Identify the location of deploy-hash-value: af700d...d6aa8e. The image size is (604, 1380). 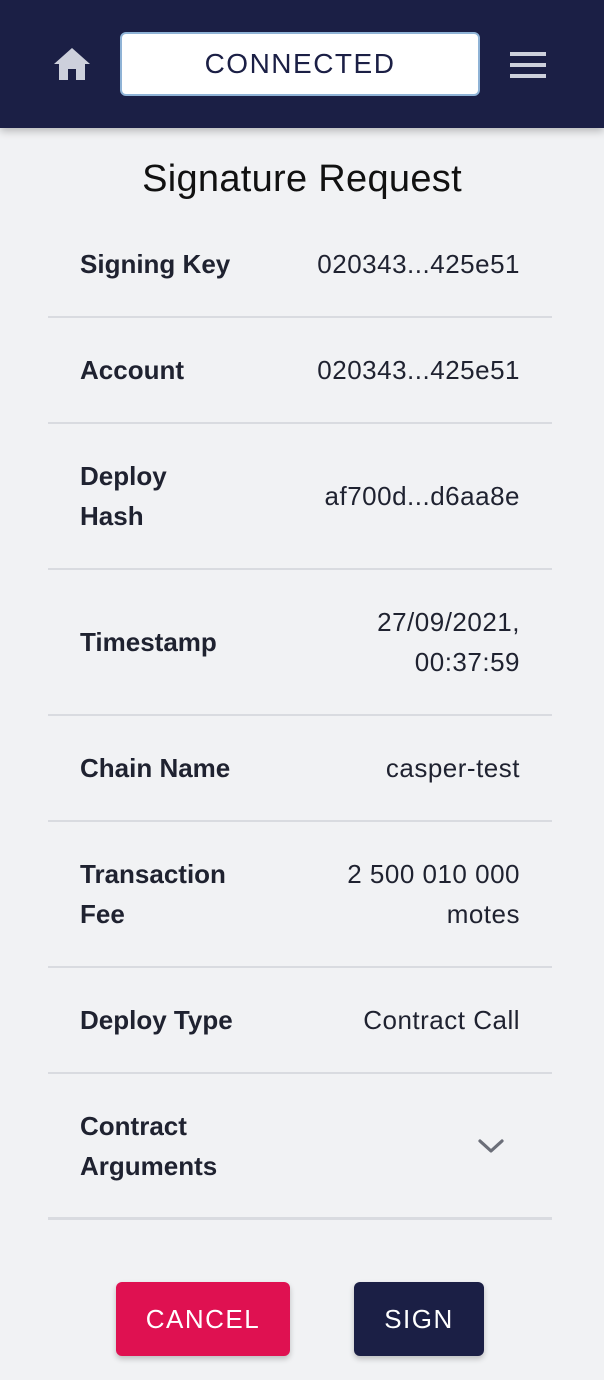
(422, 496).